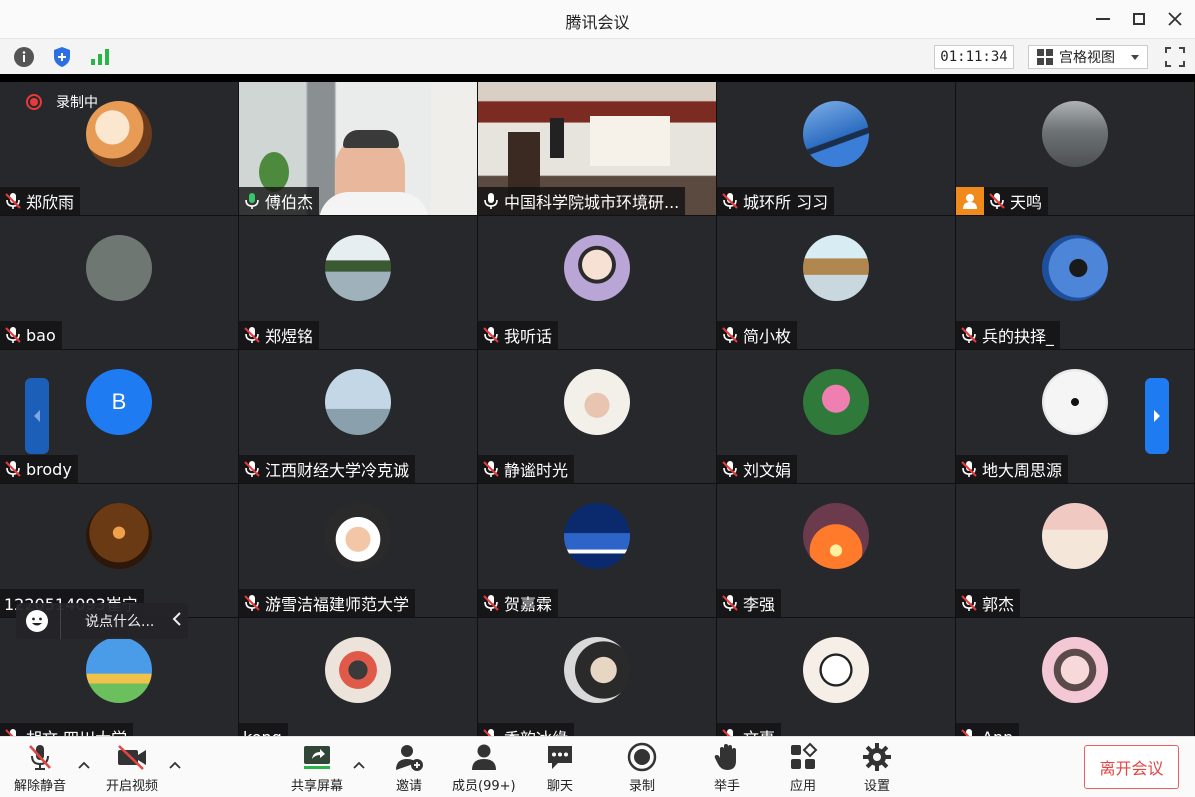 The height and width of the screenshot is (797, 1195). What do you see at coordinates (119, 402) in the screenshot?
I see `avatar: B` at bounding box center [119, 402].